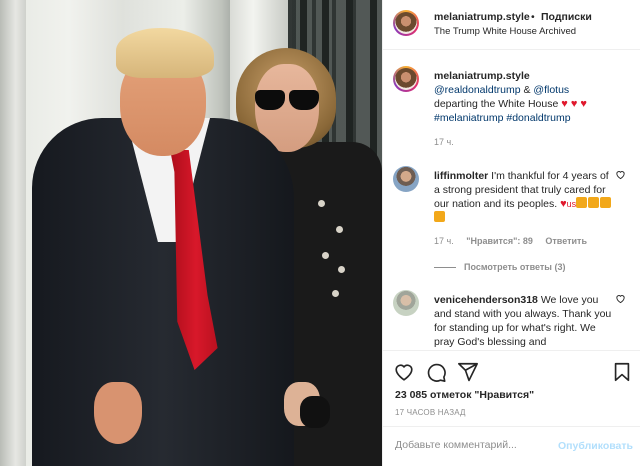  I want to click on caption-amp: &, so click(527, 90).